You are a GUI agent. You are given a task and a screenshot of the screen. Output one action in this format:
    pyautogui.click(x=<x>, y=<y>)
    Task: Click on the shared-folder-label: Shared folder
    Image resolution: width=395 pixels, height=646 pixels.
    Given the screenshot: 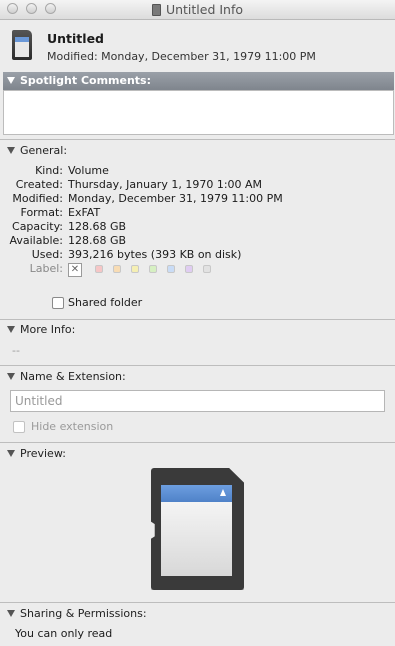 What is the action you would take?
    pyautogui.click(x=105, y=302)
    